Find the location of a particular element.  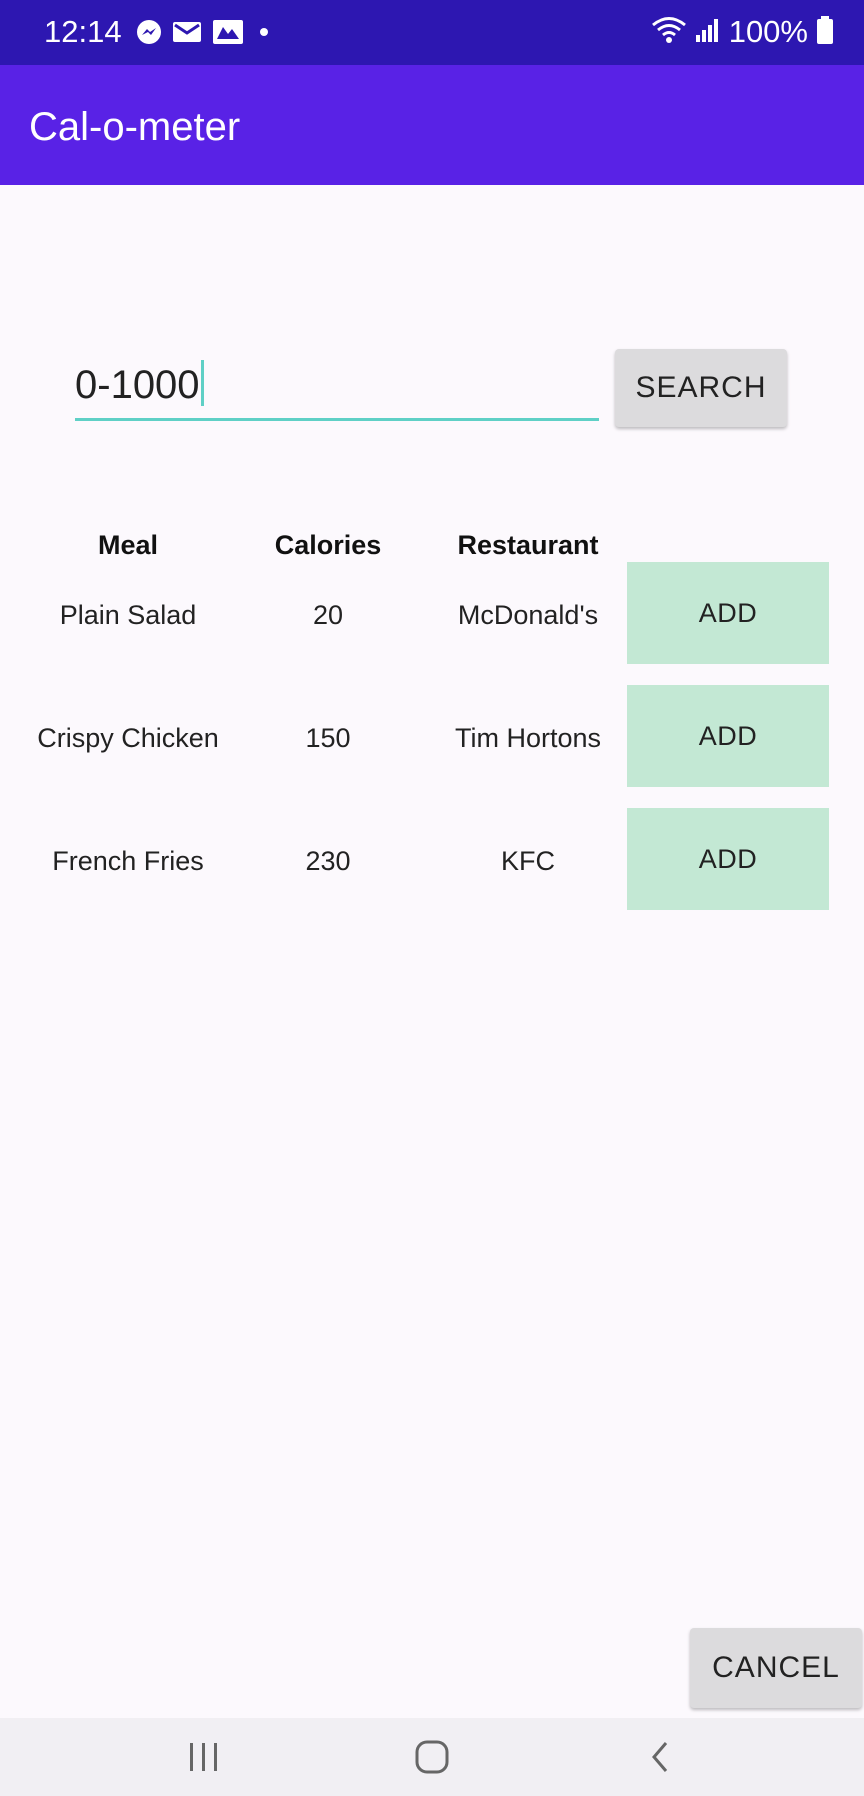

calories-cell: 150 is located at coordinates (328, 738).